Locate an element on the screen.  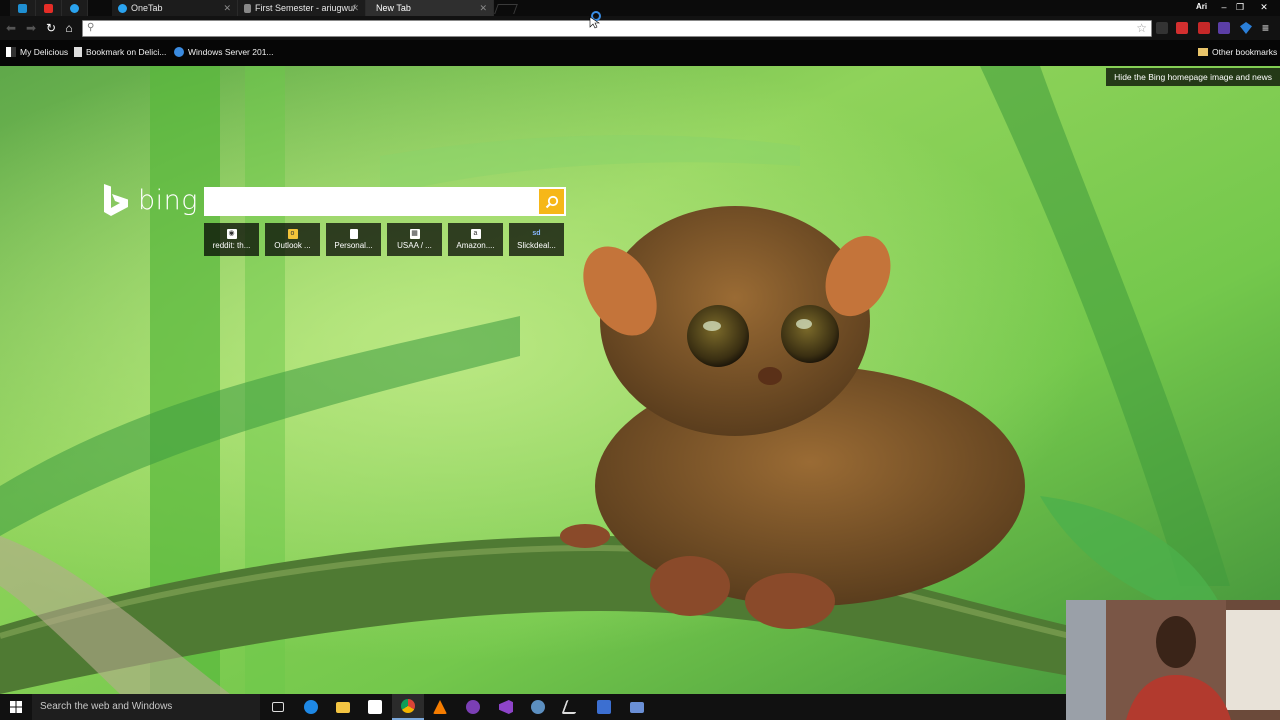
other-bookmarks: Other bookmarks is located at coordinates (1237, 52).